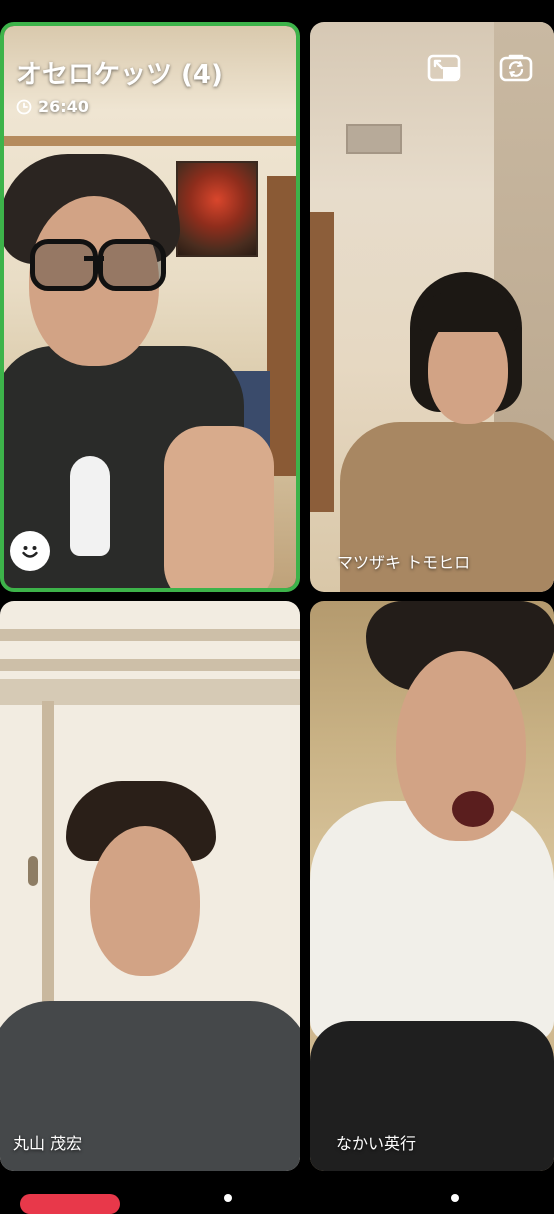  Describe the element at coordinates (217, 209) in the screenshot. I see `wall-painting` at that location.